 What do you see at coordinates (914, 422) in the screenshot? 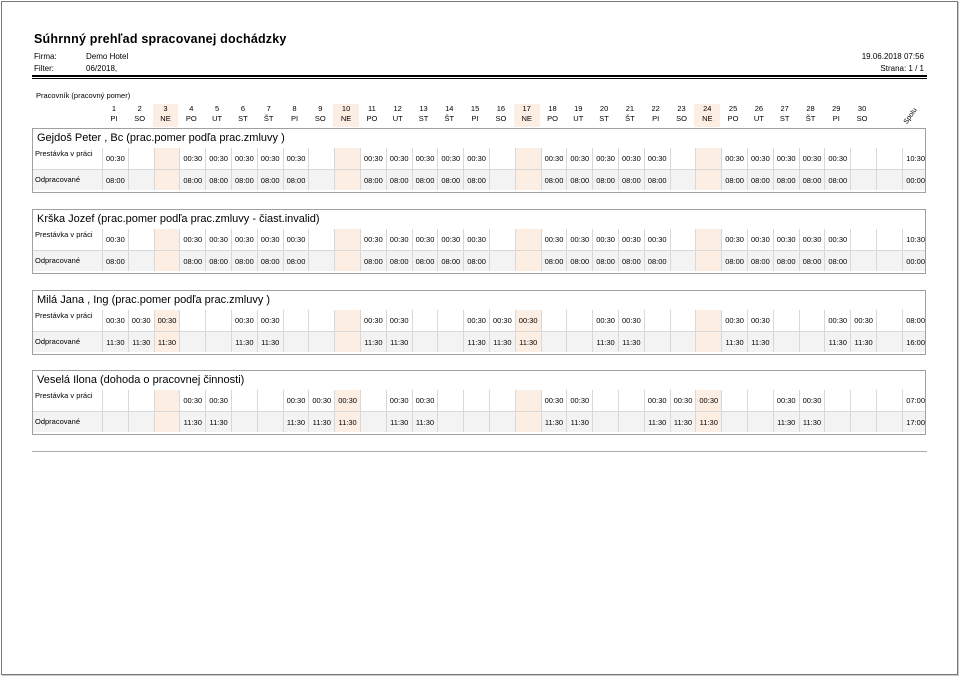
I see `row-sum-cell: 17:00` at bounding box center [914, 422].